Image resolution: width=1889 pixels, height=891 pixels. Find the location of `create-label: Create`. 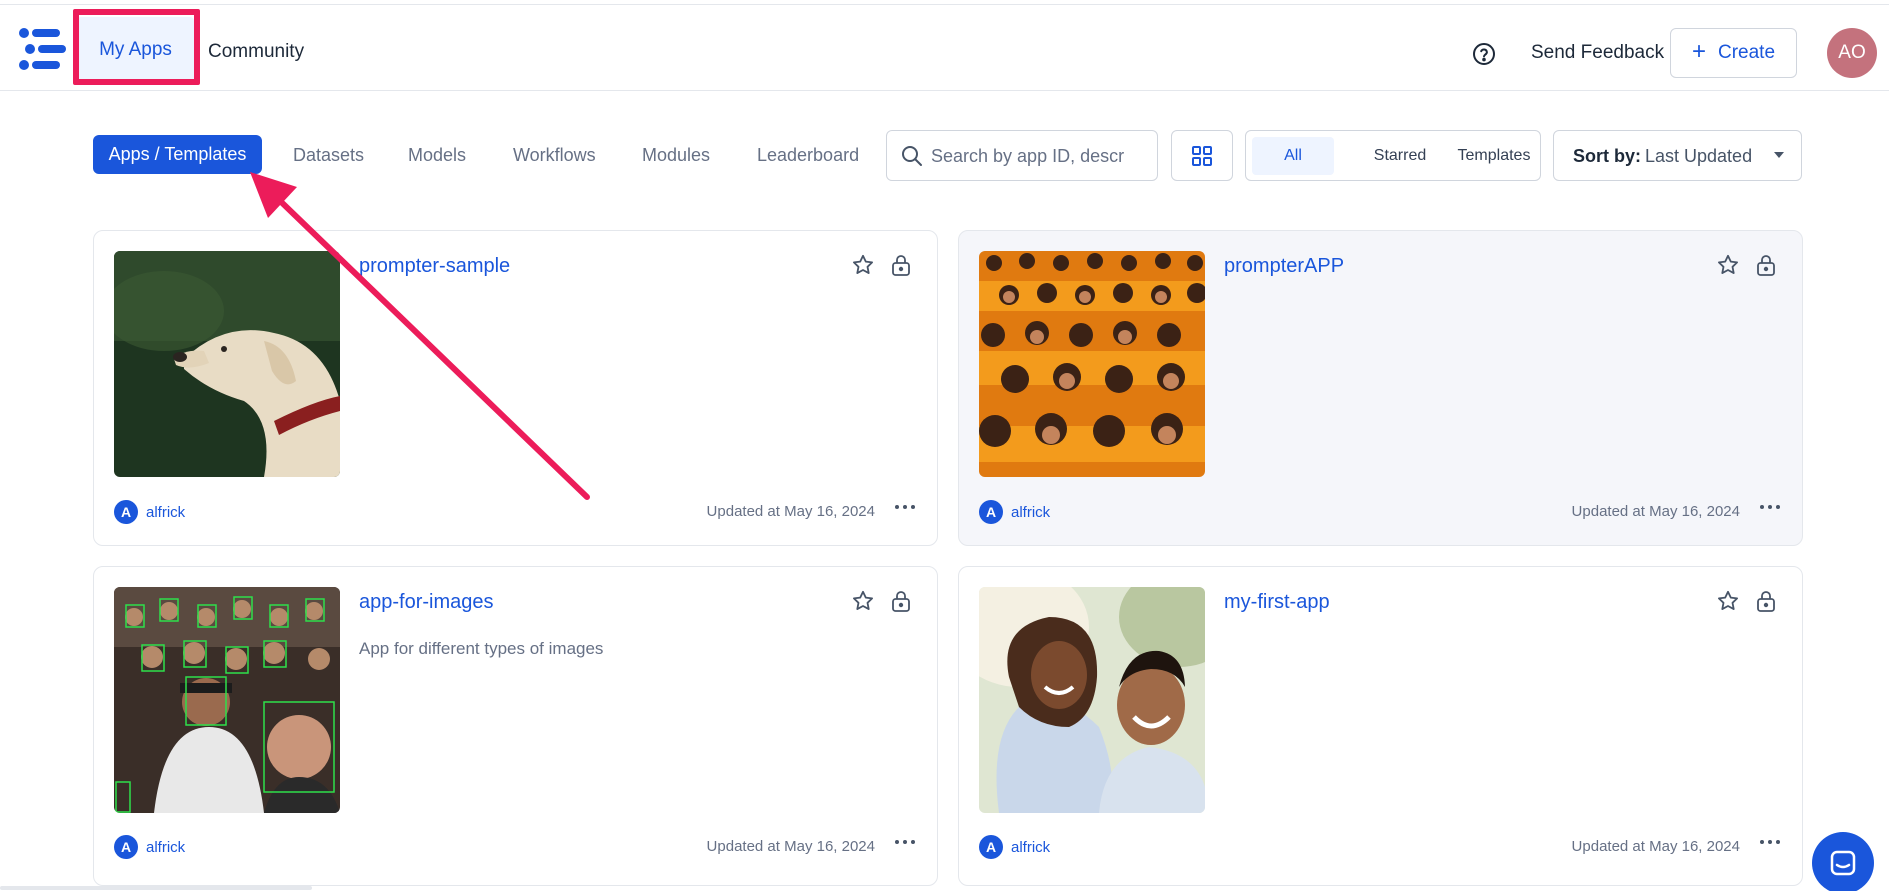

create-label: Create is located at coordinates (1746, 52).